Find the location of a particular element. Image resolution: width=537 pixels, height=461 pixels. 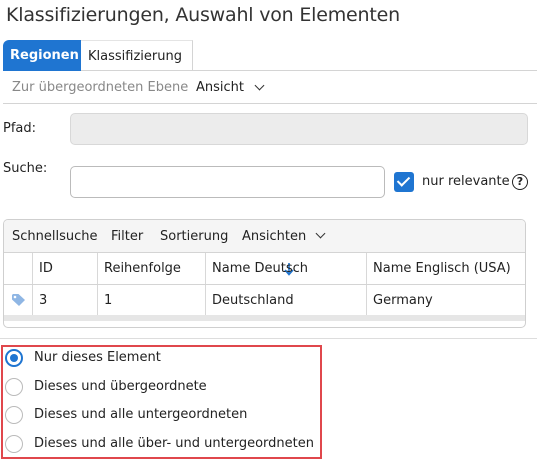

row-marker-column is located at coordinates (18, 268).